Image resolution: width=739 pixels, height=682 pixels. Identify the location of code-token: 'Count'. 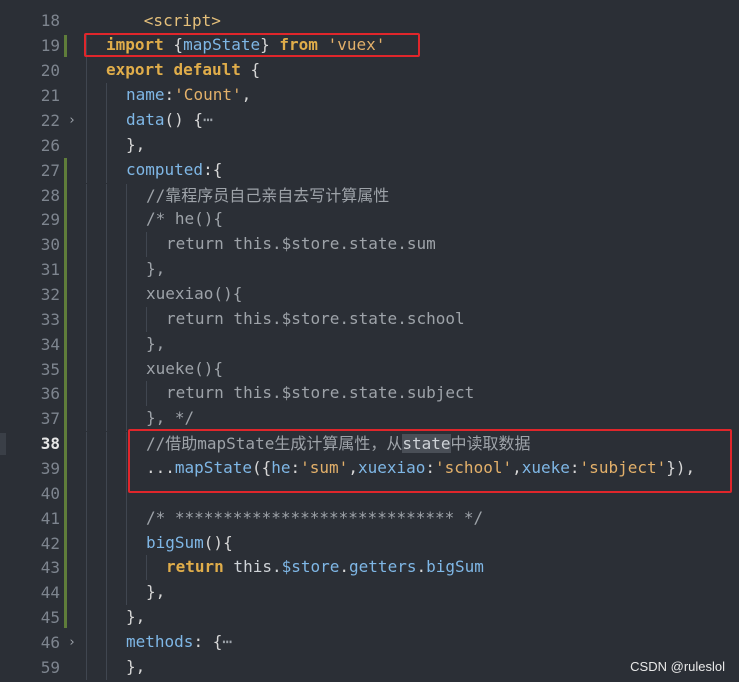
(208, 94).